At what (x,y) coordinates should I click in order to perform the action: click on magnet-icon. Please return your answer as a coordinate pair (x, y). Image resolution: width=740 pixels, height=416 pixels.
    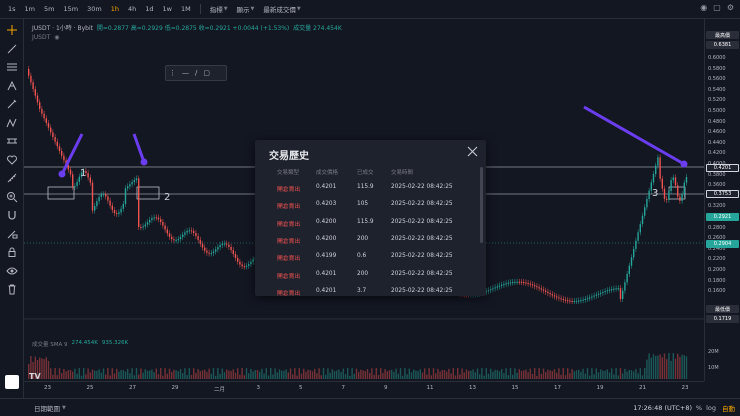
    Looking at the image, I should click on (12, 215).